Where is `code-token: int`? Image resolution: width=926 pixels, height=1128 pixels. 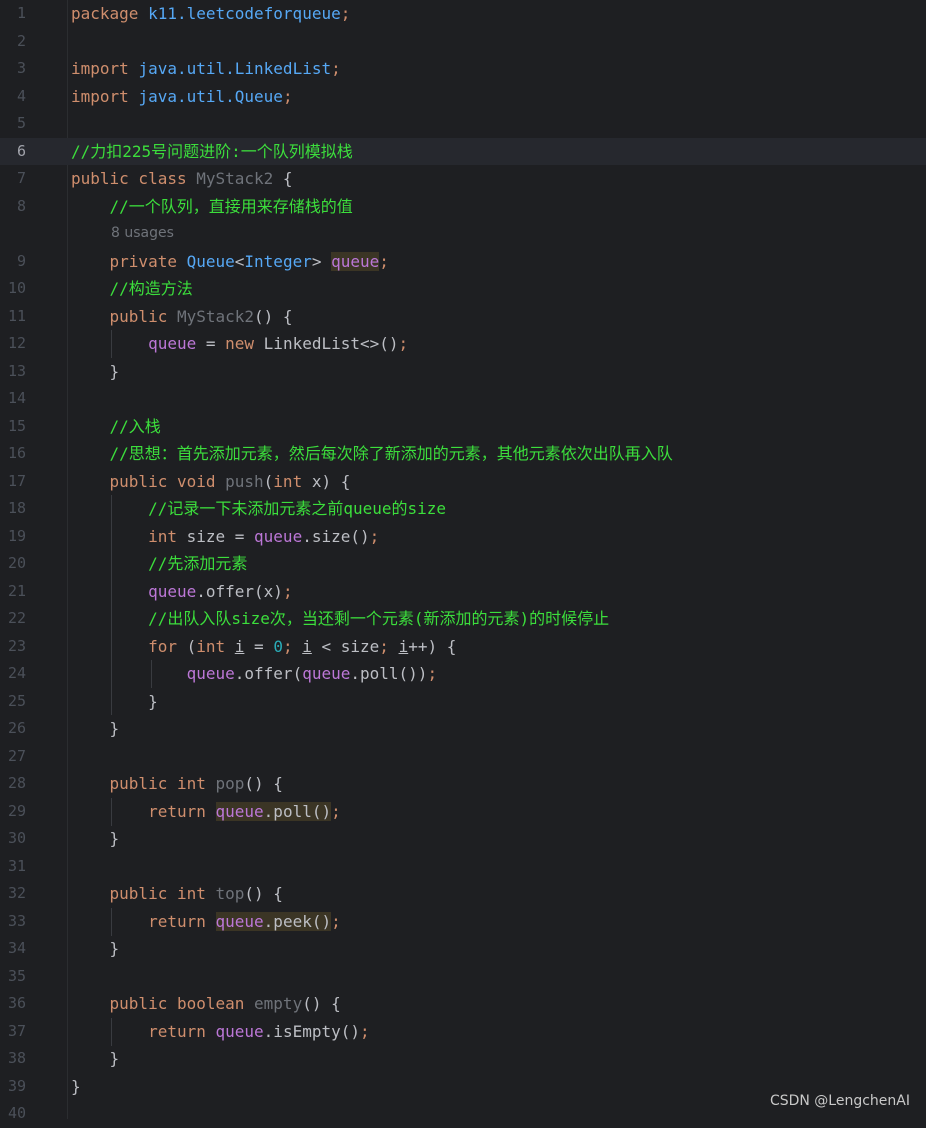
code-token: int is located at coordinates (167, 536).